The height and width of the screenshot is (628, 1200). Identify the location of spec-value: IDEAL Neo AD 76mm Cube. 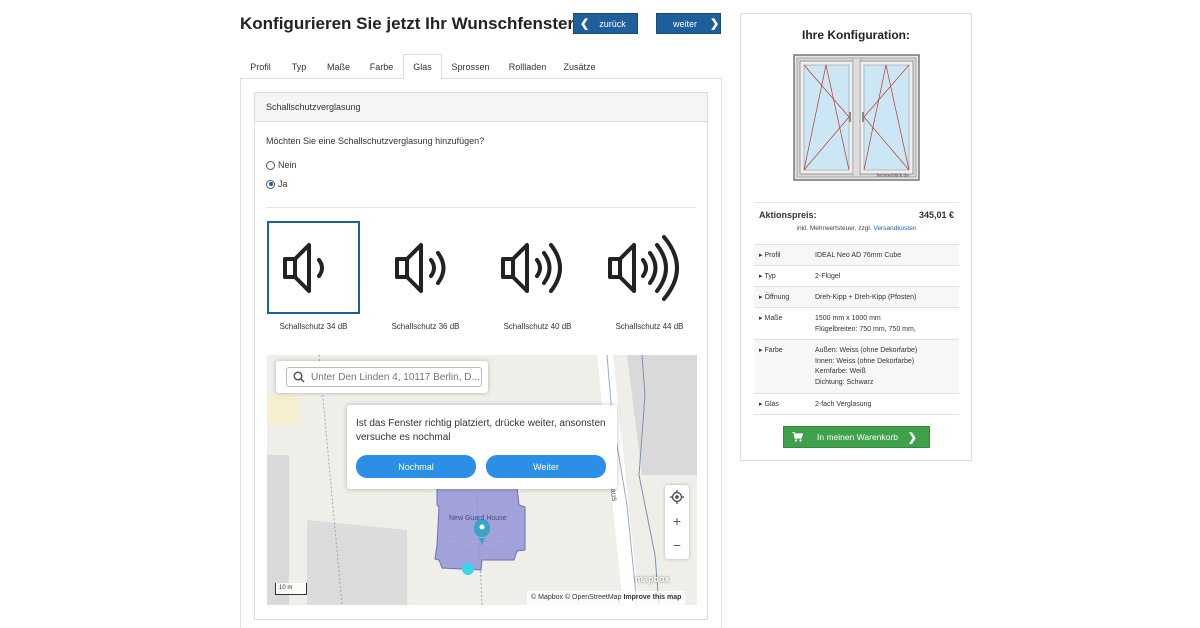
(858, 255).